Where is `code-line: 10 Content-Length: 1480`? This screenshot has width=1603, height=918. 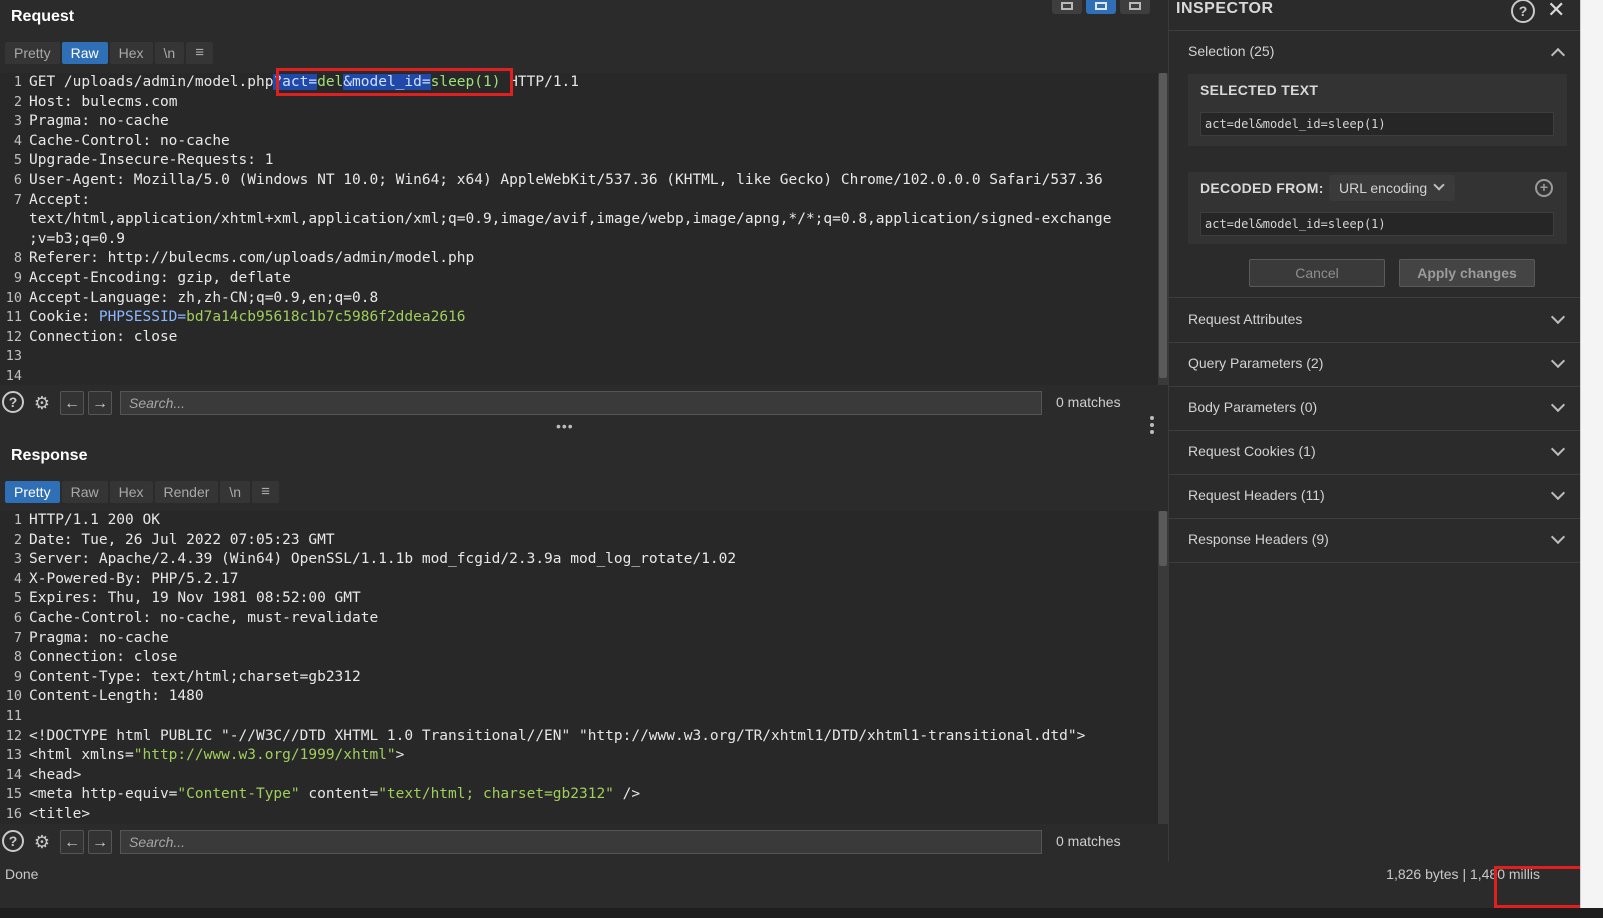 code-line: 10 Content-Length: 1480 is located at coordinates (584, 697).